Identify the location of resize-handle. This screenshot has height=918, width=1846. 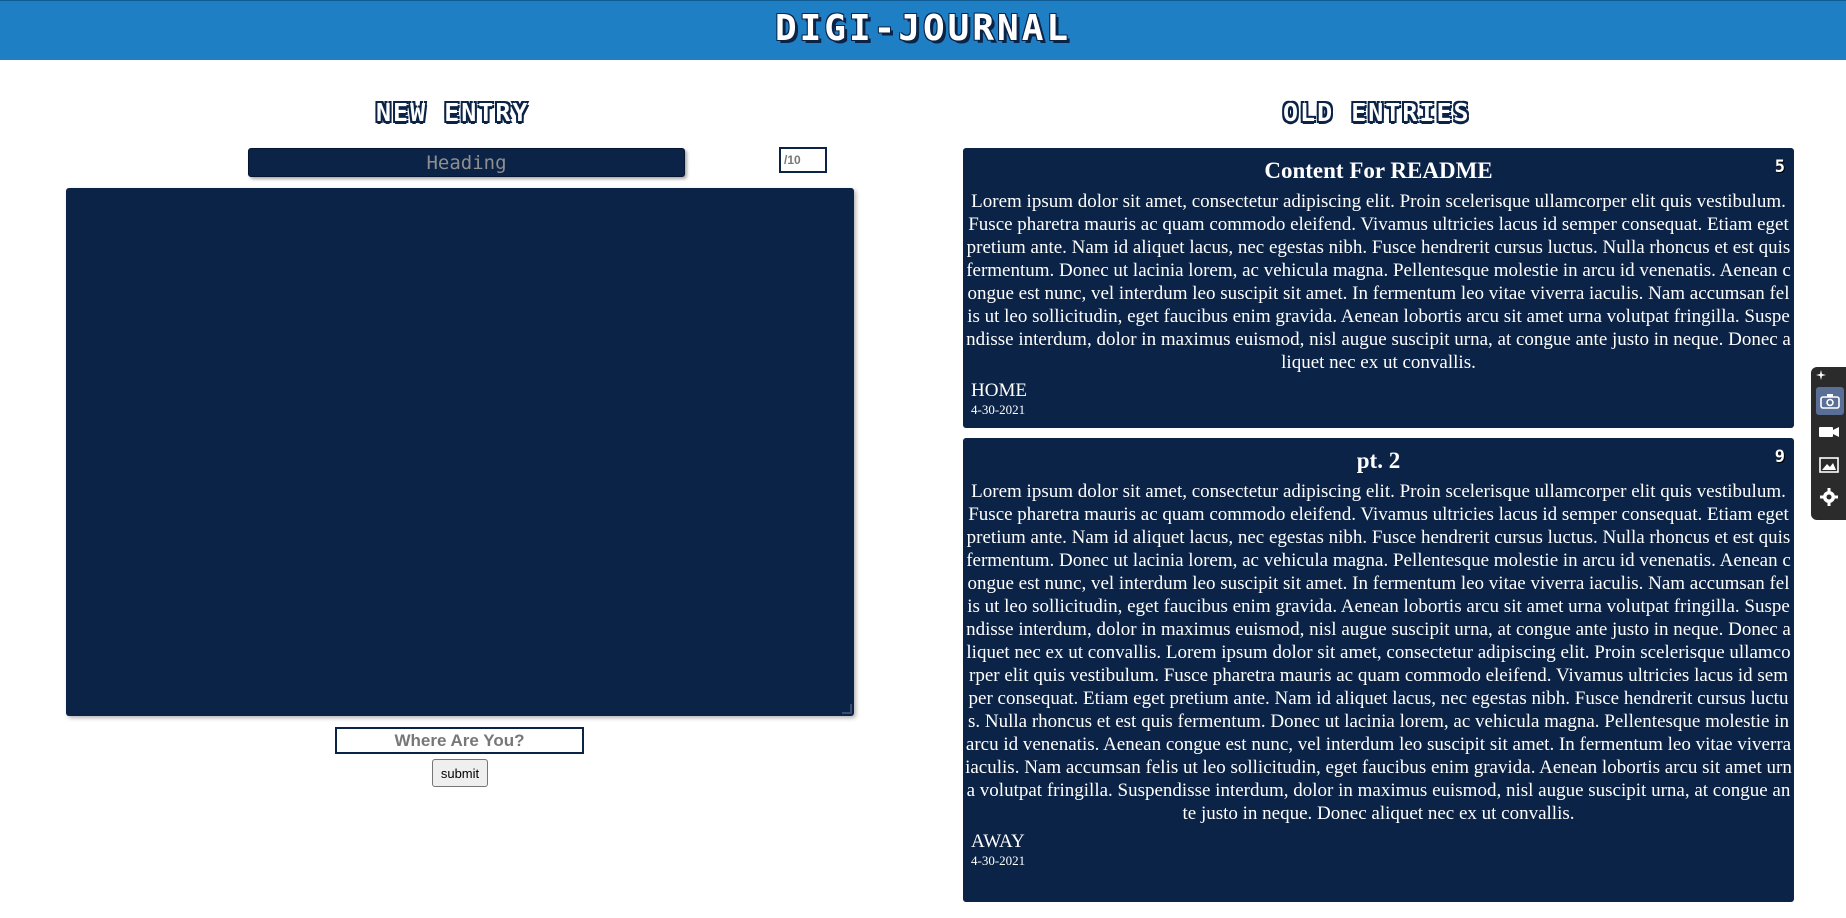
(847, 709).